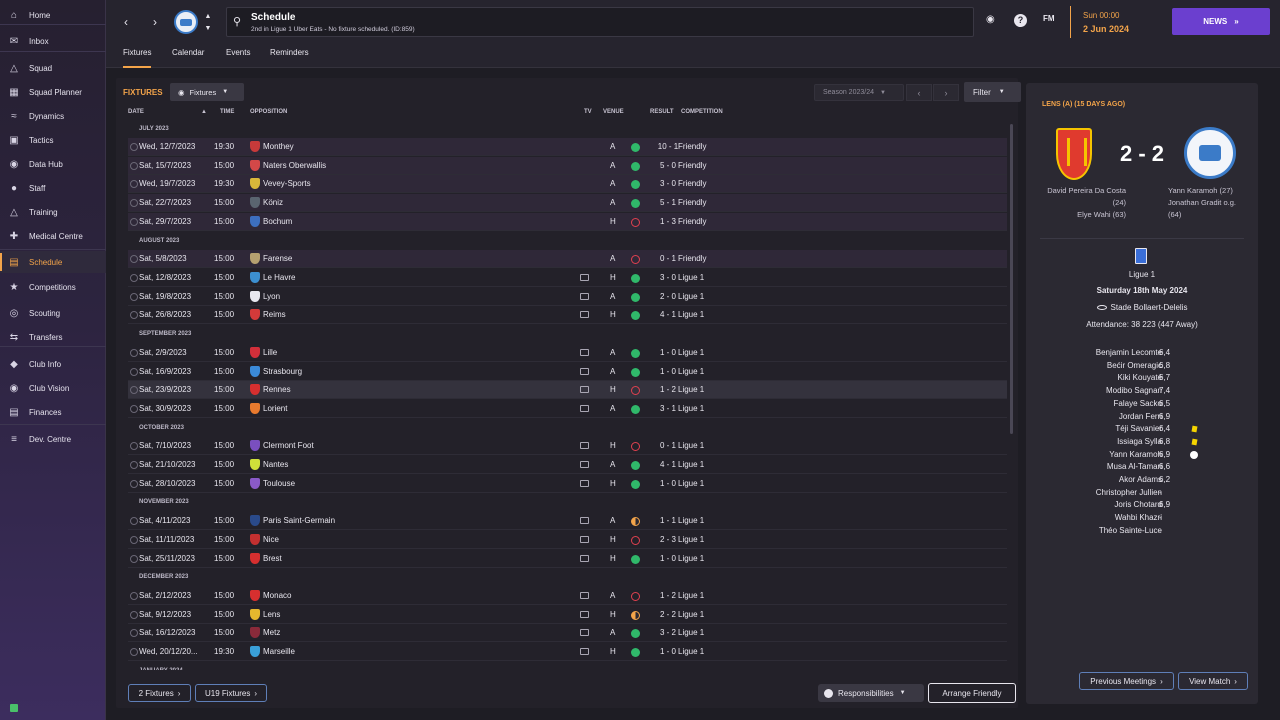  What do you see at coordinates (271, 296) in the screenshot?
I see `opponent-name: Lyon` at bounding box center [271, 296].